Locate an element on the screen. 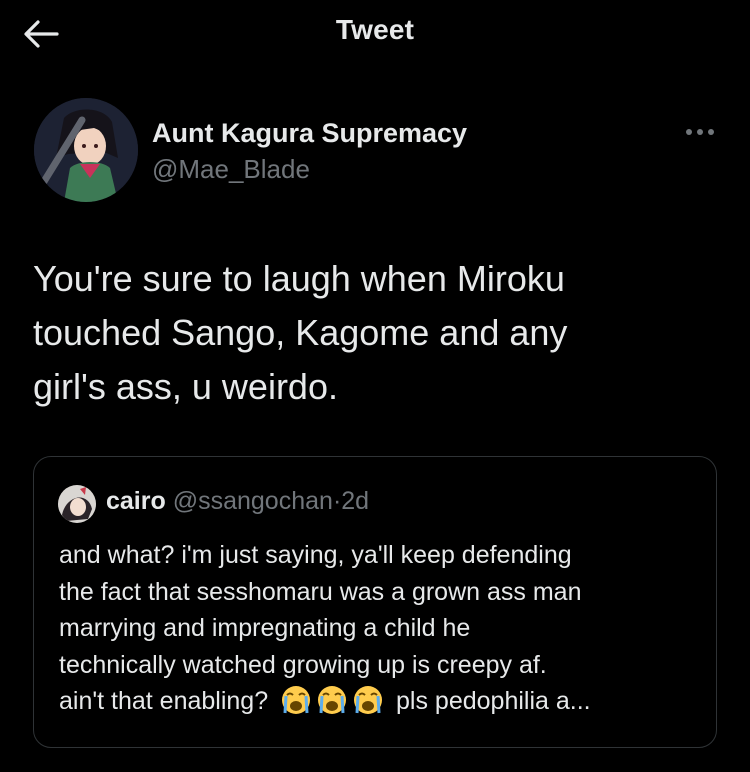  quoted-avatar-image is located at coordinates (77, 504).